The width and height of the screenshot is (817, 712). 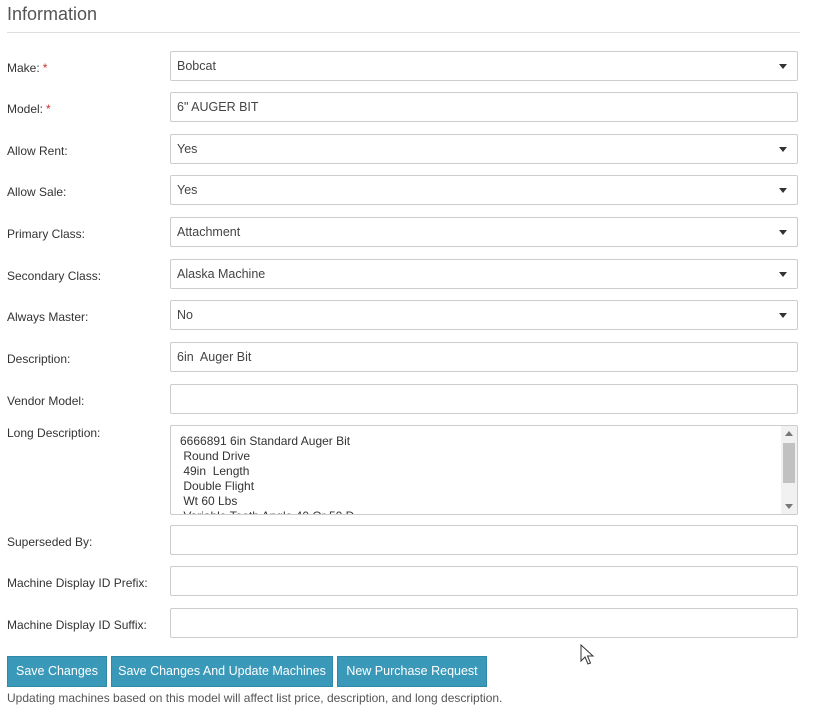 What do you see at coordinates (218, 107) in the screenshot?
I see `model-input-value: 6" AUGER BIT` at bounding box center [218, 107].